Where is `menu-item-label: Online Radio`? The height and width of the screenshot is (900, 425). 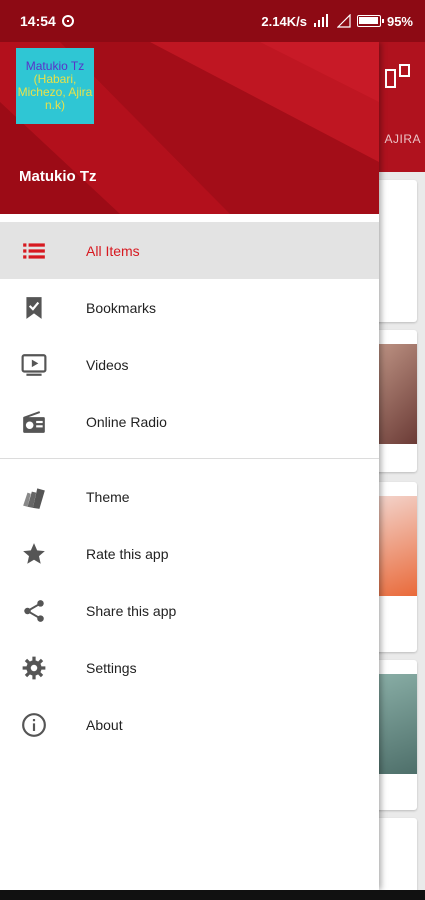
menu-item-label: Online Radio is located at coordinates (126, 421).